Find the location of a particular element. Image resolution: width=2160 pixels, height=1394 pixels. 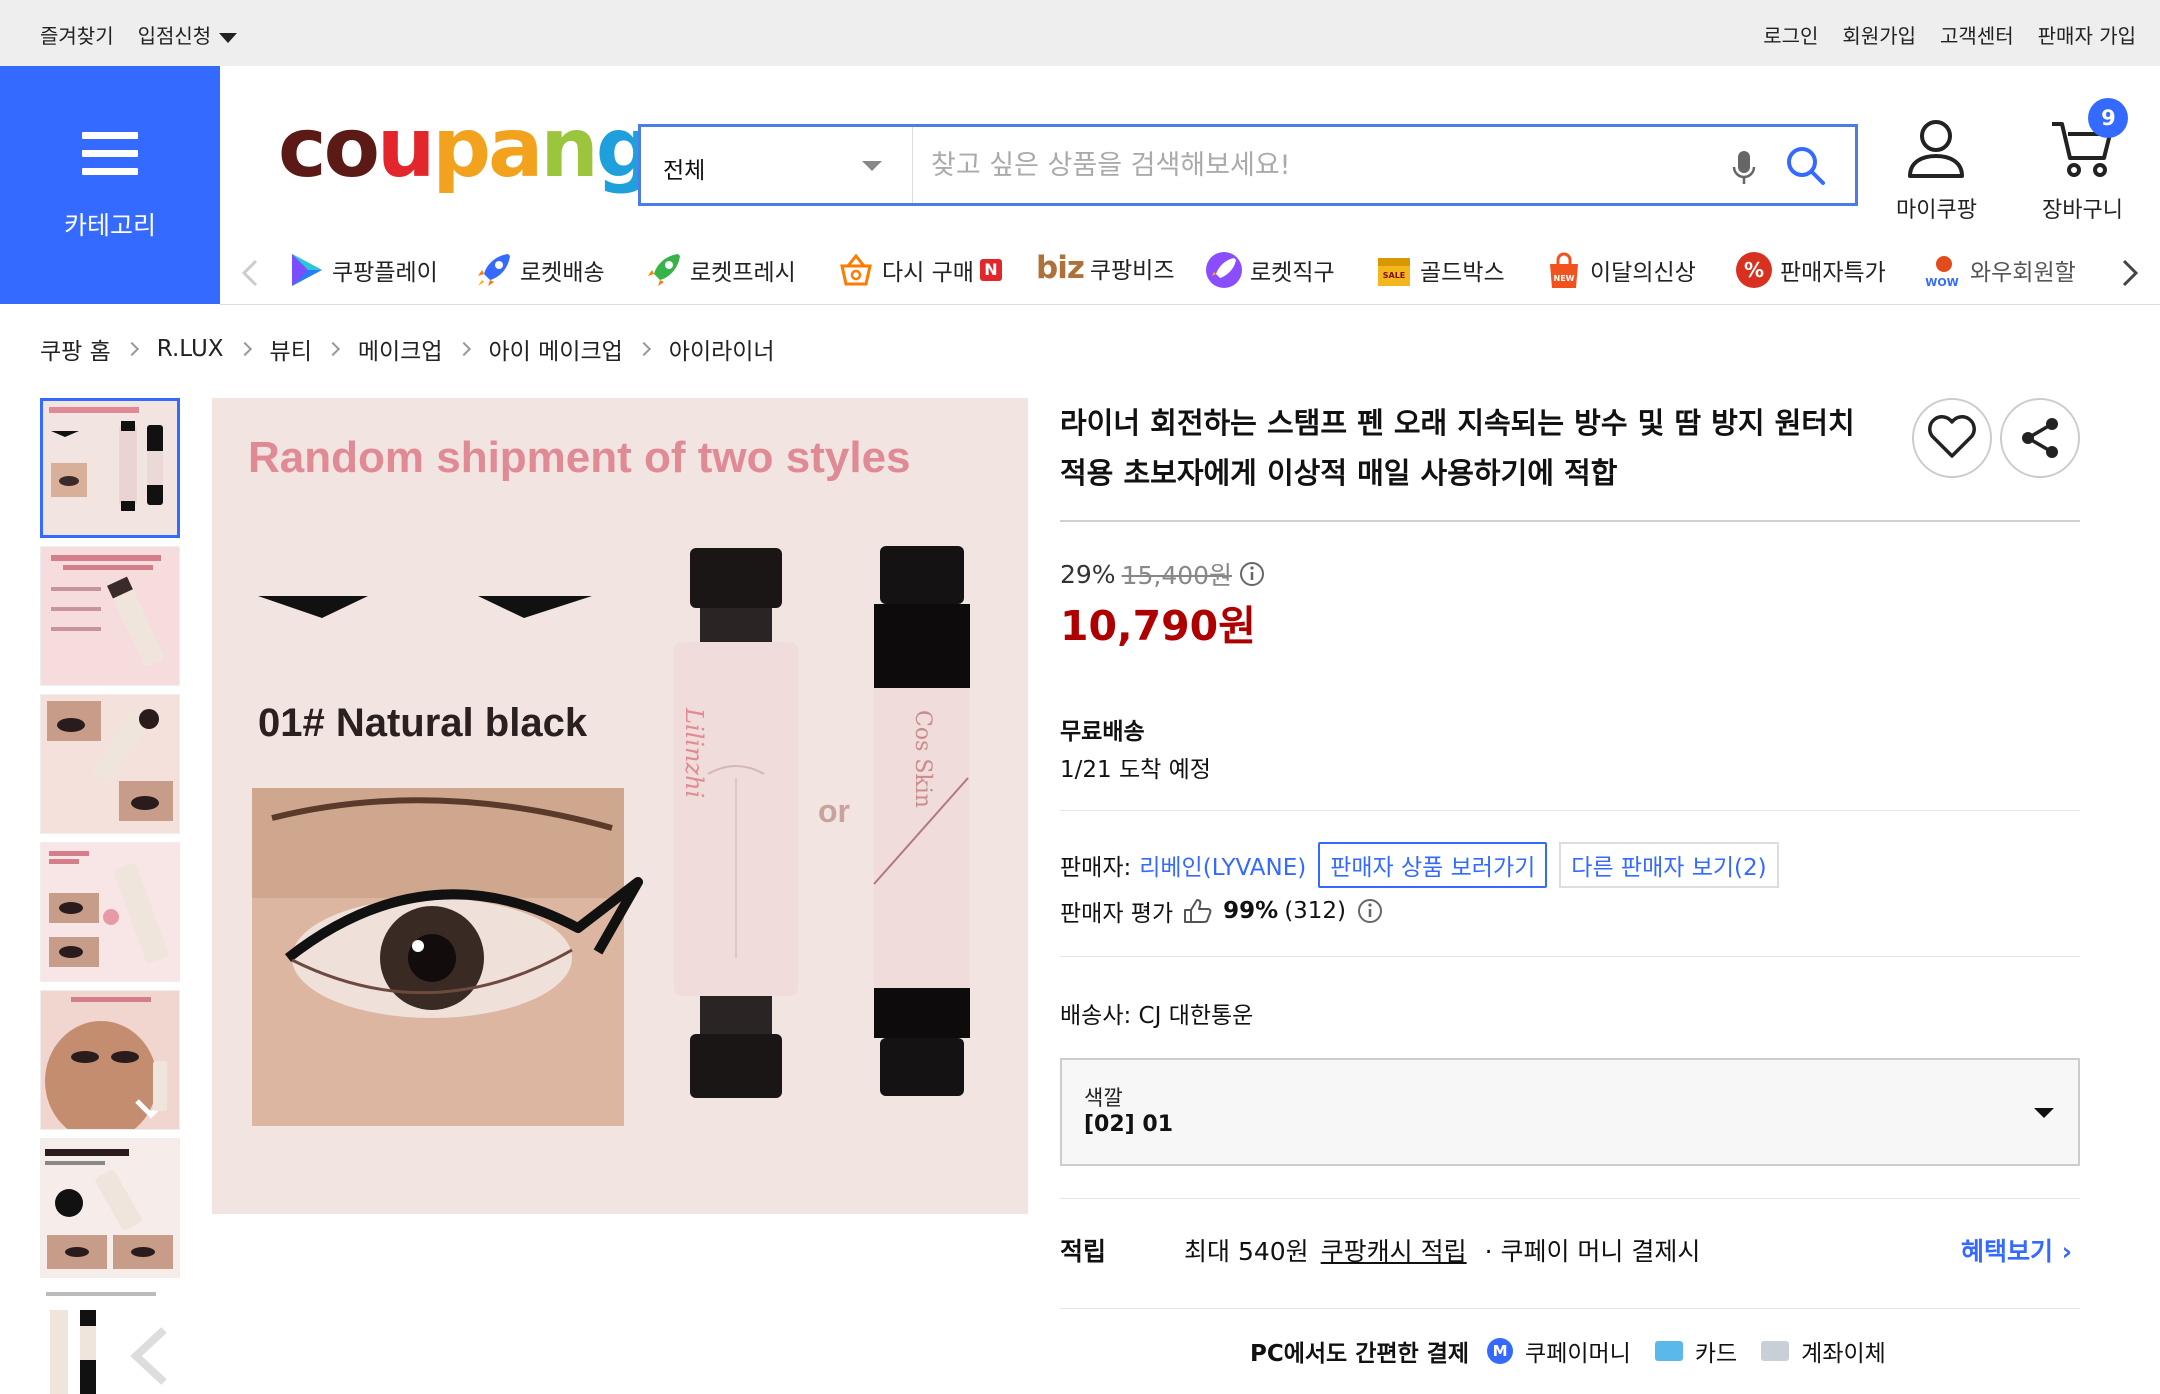

nav-label: 이달의신상 is located at coordinates (1643, 273).